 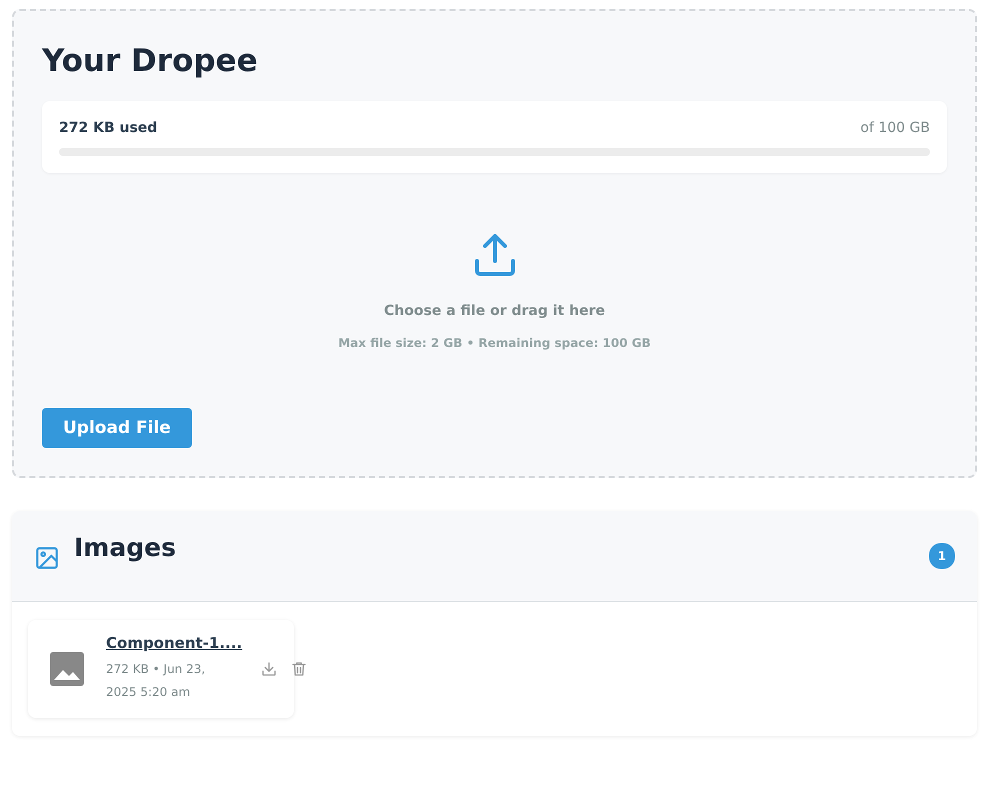 I want to click on storage-total: of 100 GB, so click(x=895, y=128).